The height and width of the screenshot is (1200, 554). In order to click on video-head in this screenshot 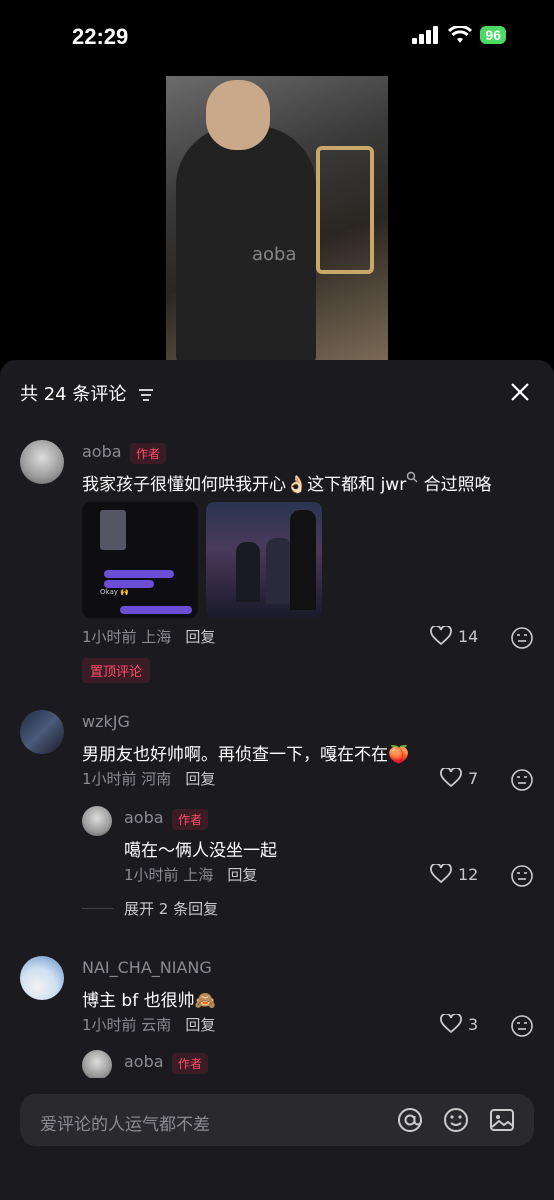, I will do `click(238, 115)`.